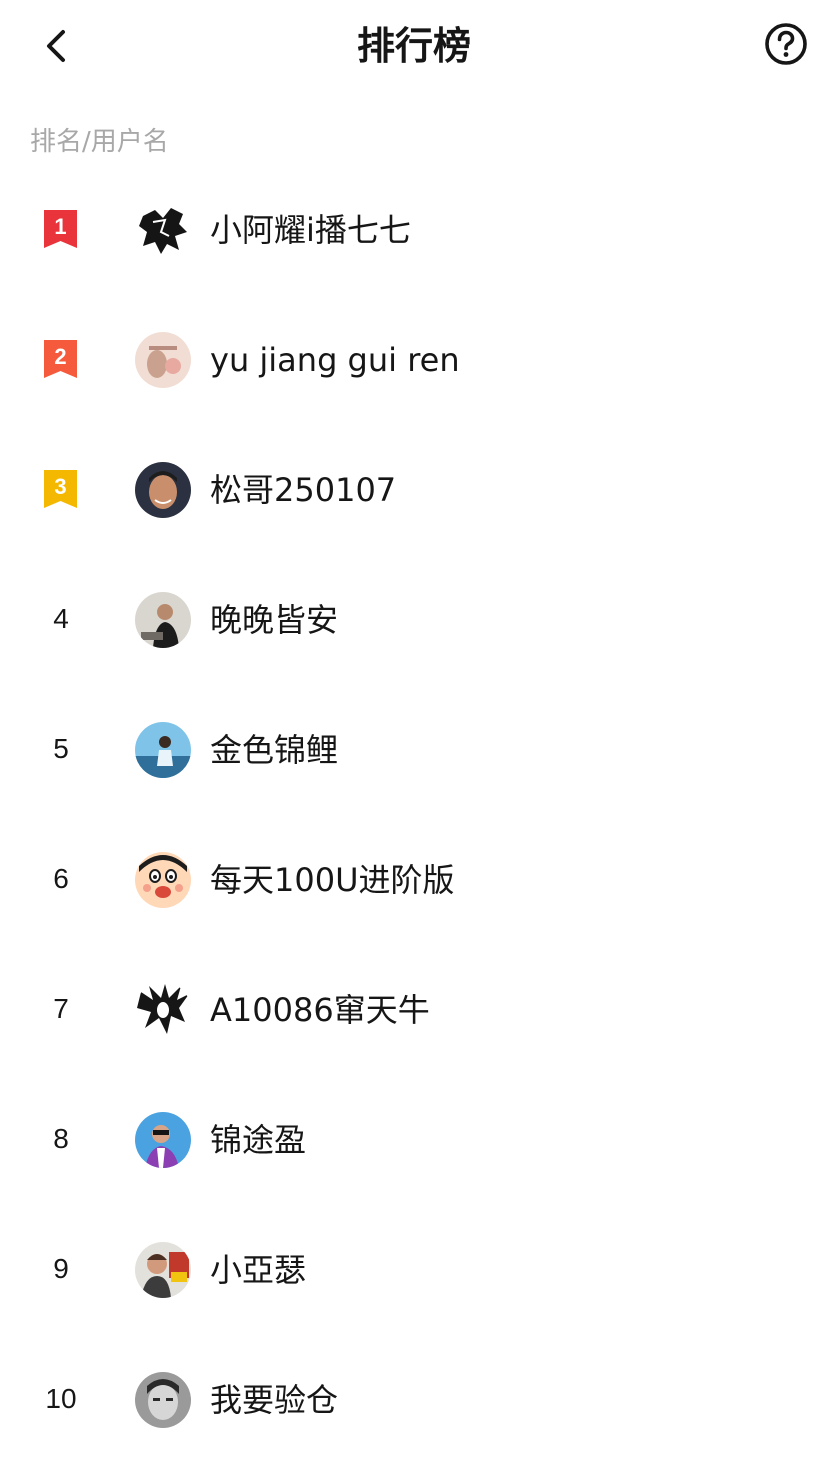 The width and height of the screenshot is (828, 1466). Describe the element at coordinates (320, 1010) in the screenshot. I see `username: A10086窜天牛` at that location.